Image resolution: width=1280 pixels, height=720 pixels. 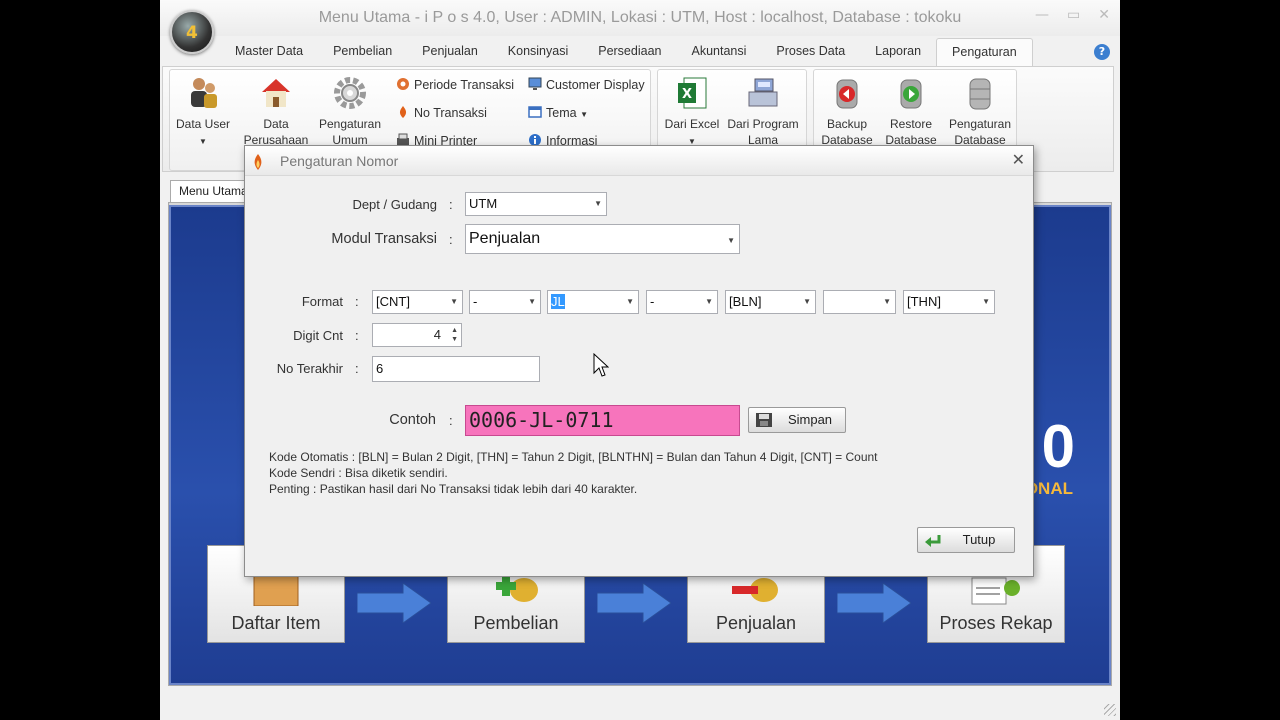 I want to click on backup-database-button: Backup Database, so click(x=847, y=110).